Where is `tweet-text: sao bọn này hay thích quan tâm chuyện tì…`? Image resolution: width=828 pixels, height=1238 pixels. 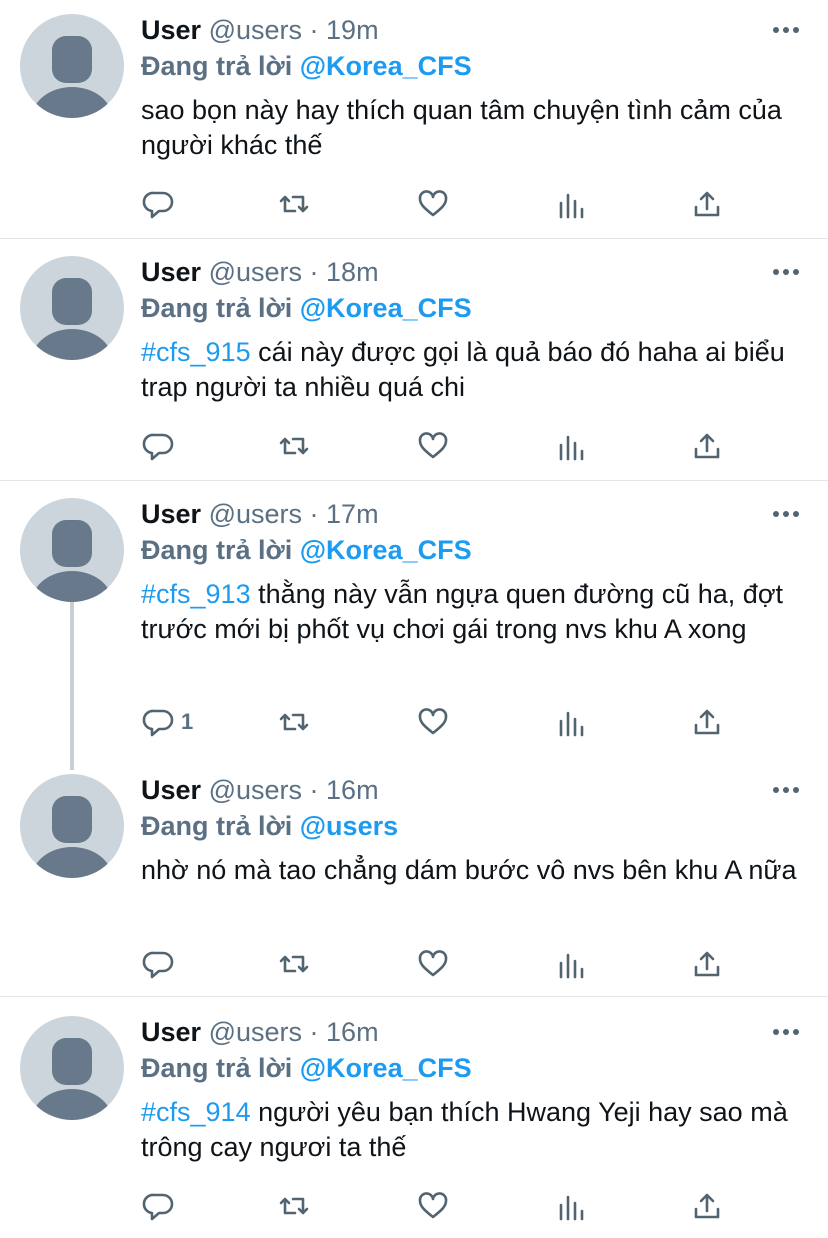
tweet-text: sao bọn này hay thích quan tâm chuyện tì… is located at coordinates (476, 128).